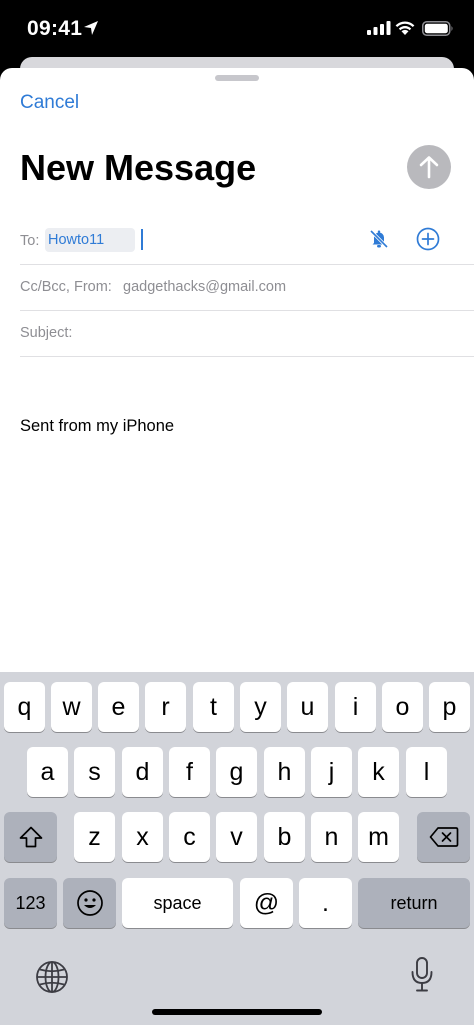 Image resolution: width=474 pixels, height=1025 pixels. Describe the element at coordinates (236, 772) in the screenshot. I see `key-g: g` at that location.